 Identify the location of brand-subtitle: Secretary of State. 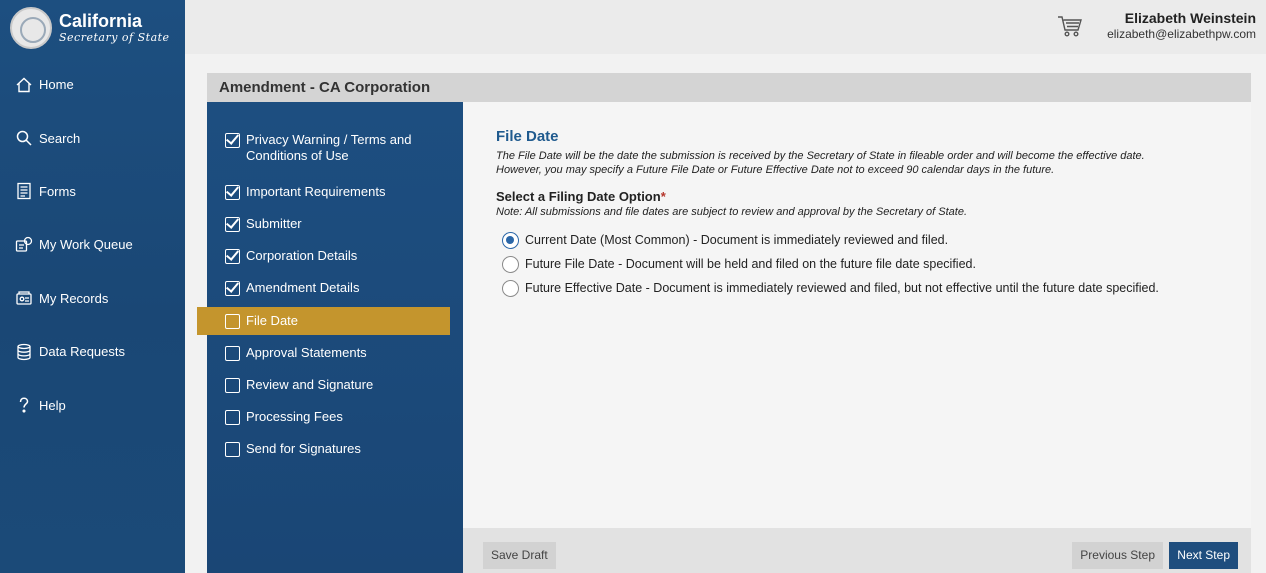
(114, 37).